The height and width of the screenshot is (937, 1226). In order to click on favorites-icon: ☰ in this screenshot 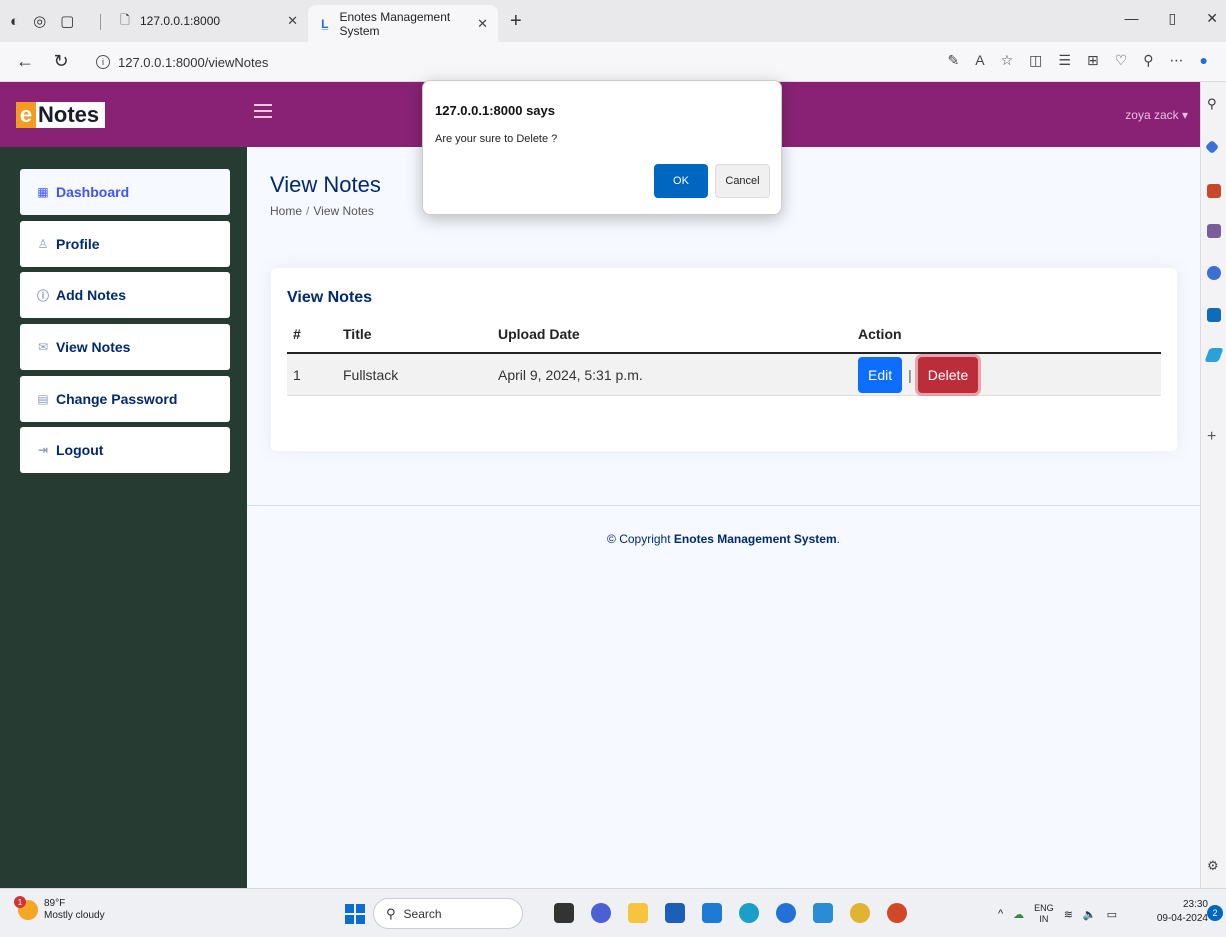, I will do `click(1064, 60)`.